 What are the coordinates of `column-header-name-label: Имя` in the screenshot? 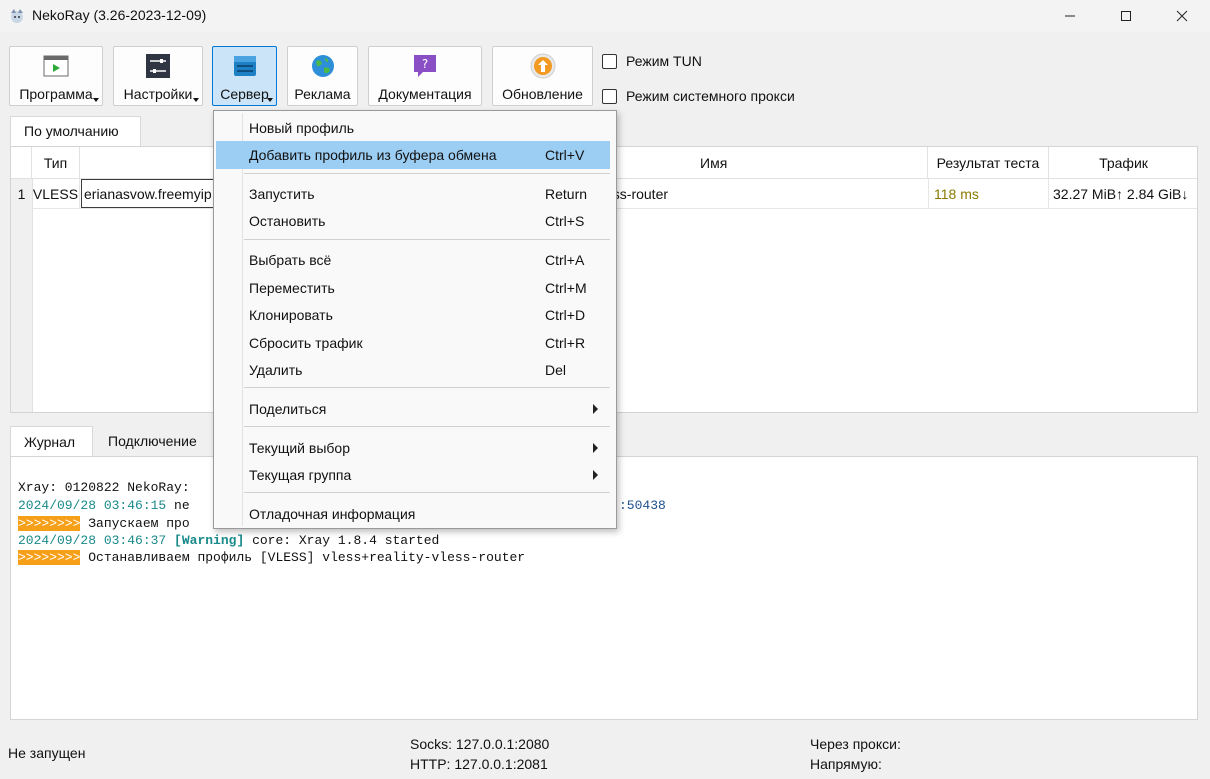 It's located at (714, 162).